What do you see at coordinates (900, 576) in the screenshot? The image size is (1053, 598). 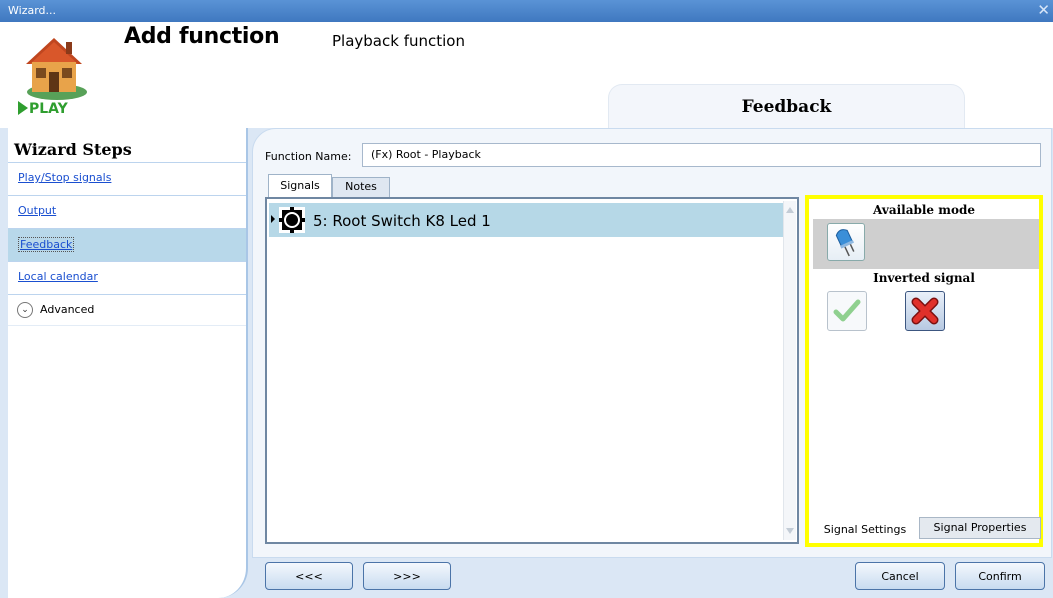 I see `cancel-button: Cancel` at bounding box center [900, 576].